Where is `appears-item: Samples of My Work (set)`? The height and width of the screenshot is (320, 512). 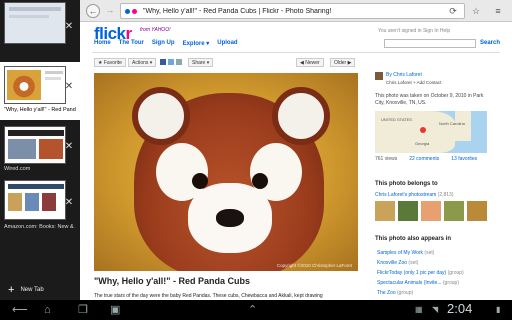
appears-item: Samples of My Work (set) is located at coordinates (405, 253).